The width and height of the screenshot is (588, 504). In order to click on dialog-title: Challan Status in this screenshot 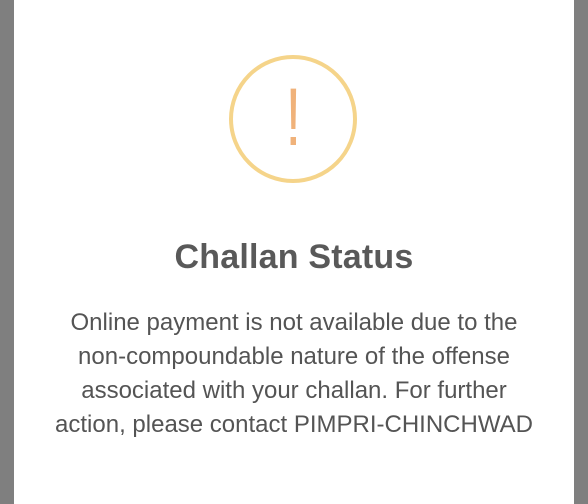, I will do `click(294, 257)`.